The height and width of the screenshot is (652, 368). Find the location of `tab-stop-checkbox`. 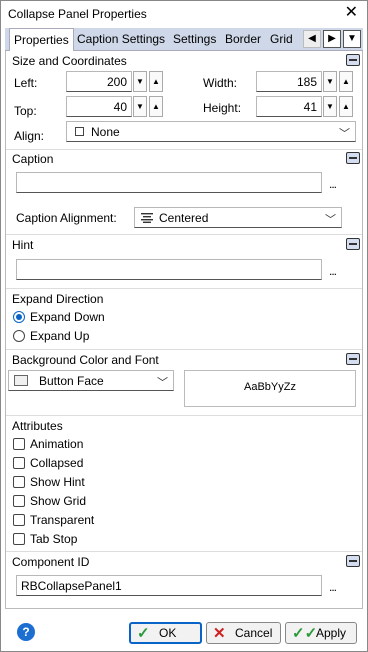

tab-stop-checkbox is located at coordinates (19, 539).